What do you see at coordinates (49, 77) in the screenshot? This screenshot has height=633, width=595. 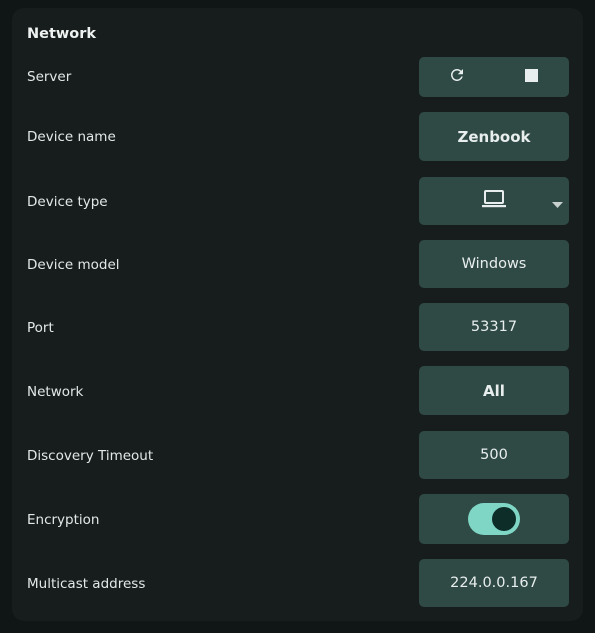 I see `server-label: Server` at bounding box center [49, 77].